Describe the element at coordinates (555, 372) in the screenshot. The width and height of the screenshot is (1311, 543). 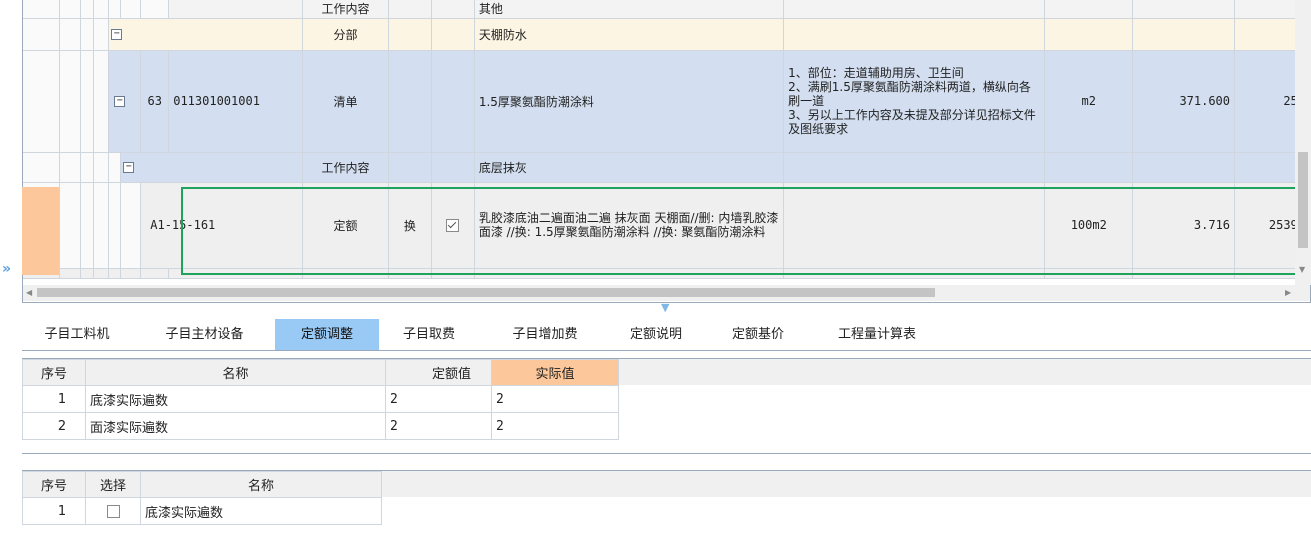
I see `header-actual: 实际值` at that location.